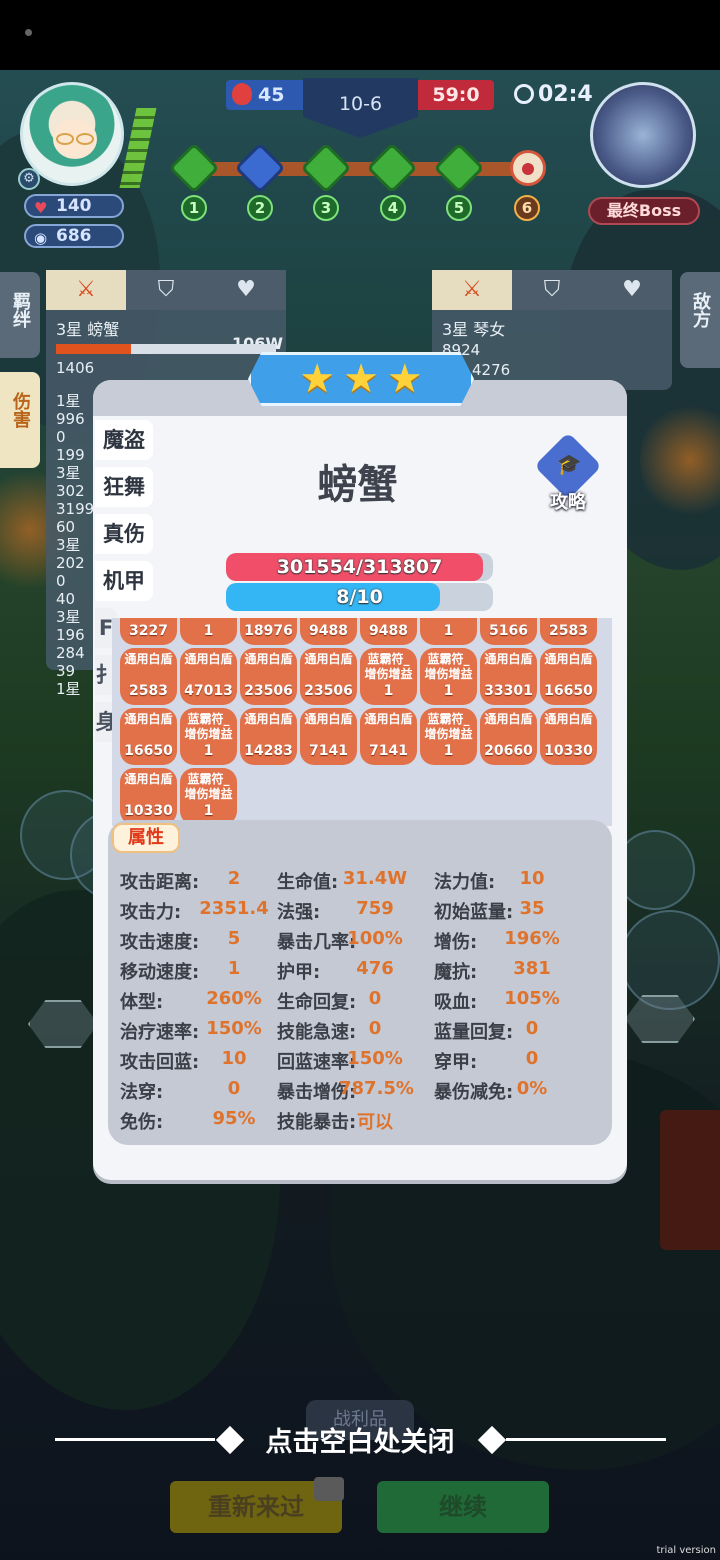  I want to click on attribute-item: 生命值: 31.4W, so click(342, 881).